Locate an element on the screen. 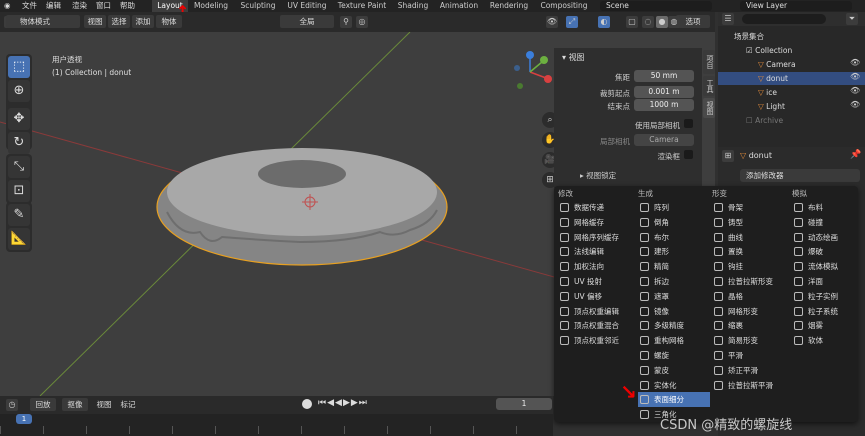  modifier-menu-item: 顶点权重混合 is located at coordinates (594, 325).